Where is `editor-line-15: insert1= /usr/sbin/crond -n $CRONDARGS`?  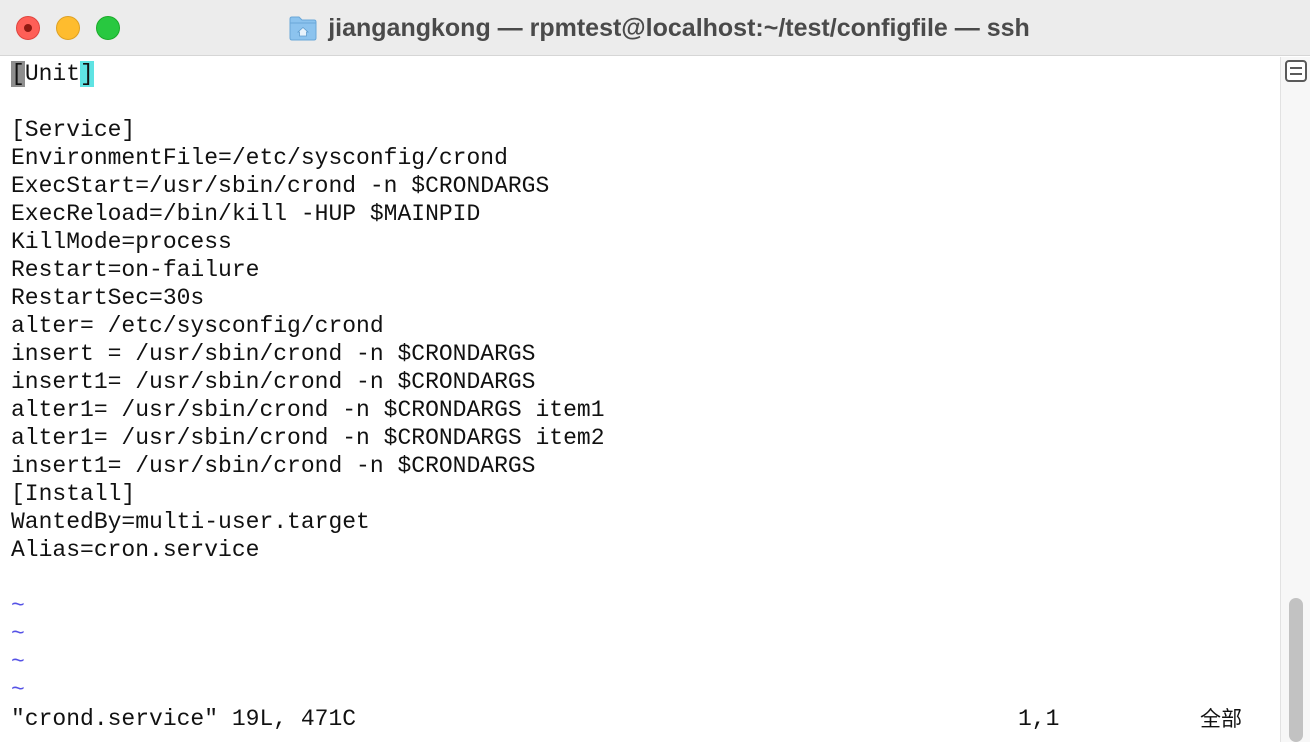
editor-line-15: insert1= /usr/sbin/crond -n $CRONDARGS is located at coordinates (273, 466).